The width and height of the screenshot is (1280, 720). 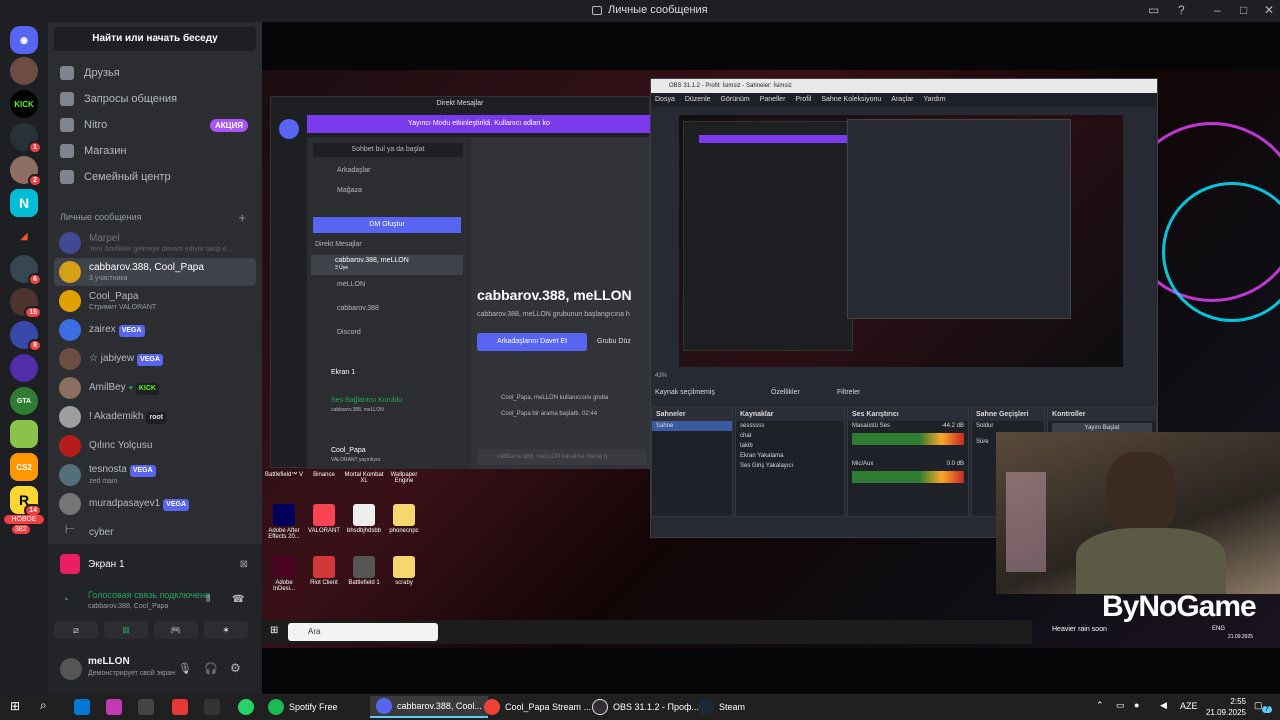 What do you see at coordinates (1026, 522) in the screenshot?
I see `pc-case` at bounding box center [1026, 522].